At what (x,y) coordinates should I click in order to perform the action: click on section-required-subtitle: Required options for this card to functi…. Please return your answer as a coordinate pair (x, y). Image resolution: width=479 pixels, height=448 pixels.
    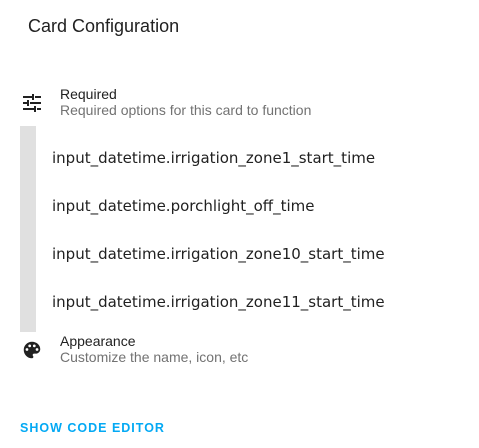
    Looking at the image, I should click on (186, 110).